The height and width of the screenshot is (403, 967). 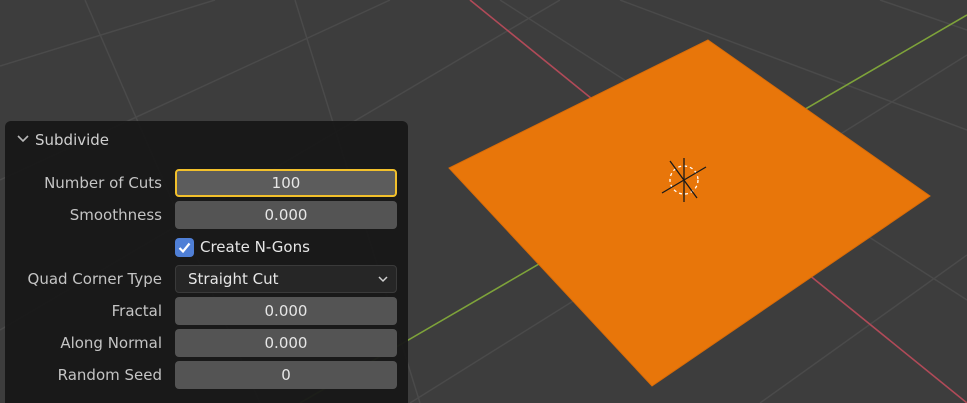 I want to click on panel-title: Subdivide, so click(x=72, y=140).